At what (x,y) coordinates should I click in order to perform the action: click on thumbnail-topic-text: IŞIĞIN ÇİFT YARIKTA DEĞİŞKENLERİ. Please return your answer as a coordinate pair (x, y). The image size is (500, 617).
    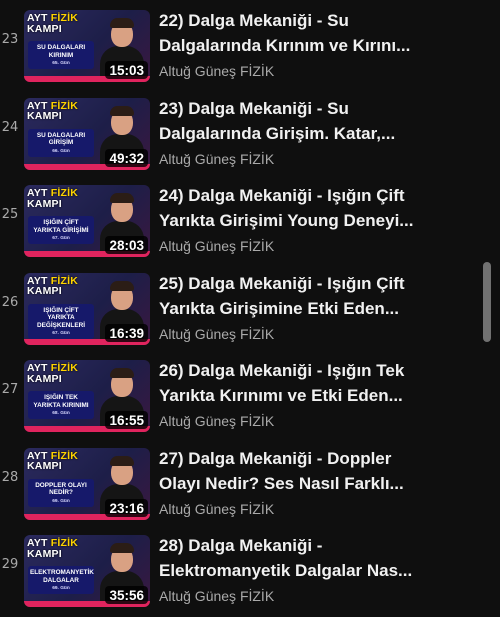
    Looking at the image, I should click on (61, 317).